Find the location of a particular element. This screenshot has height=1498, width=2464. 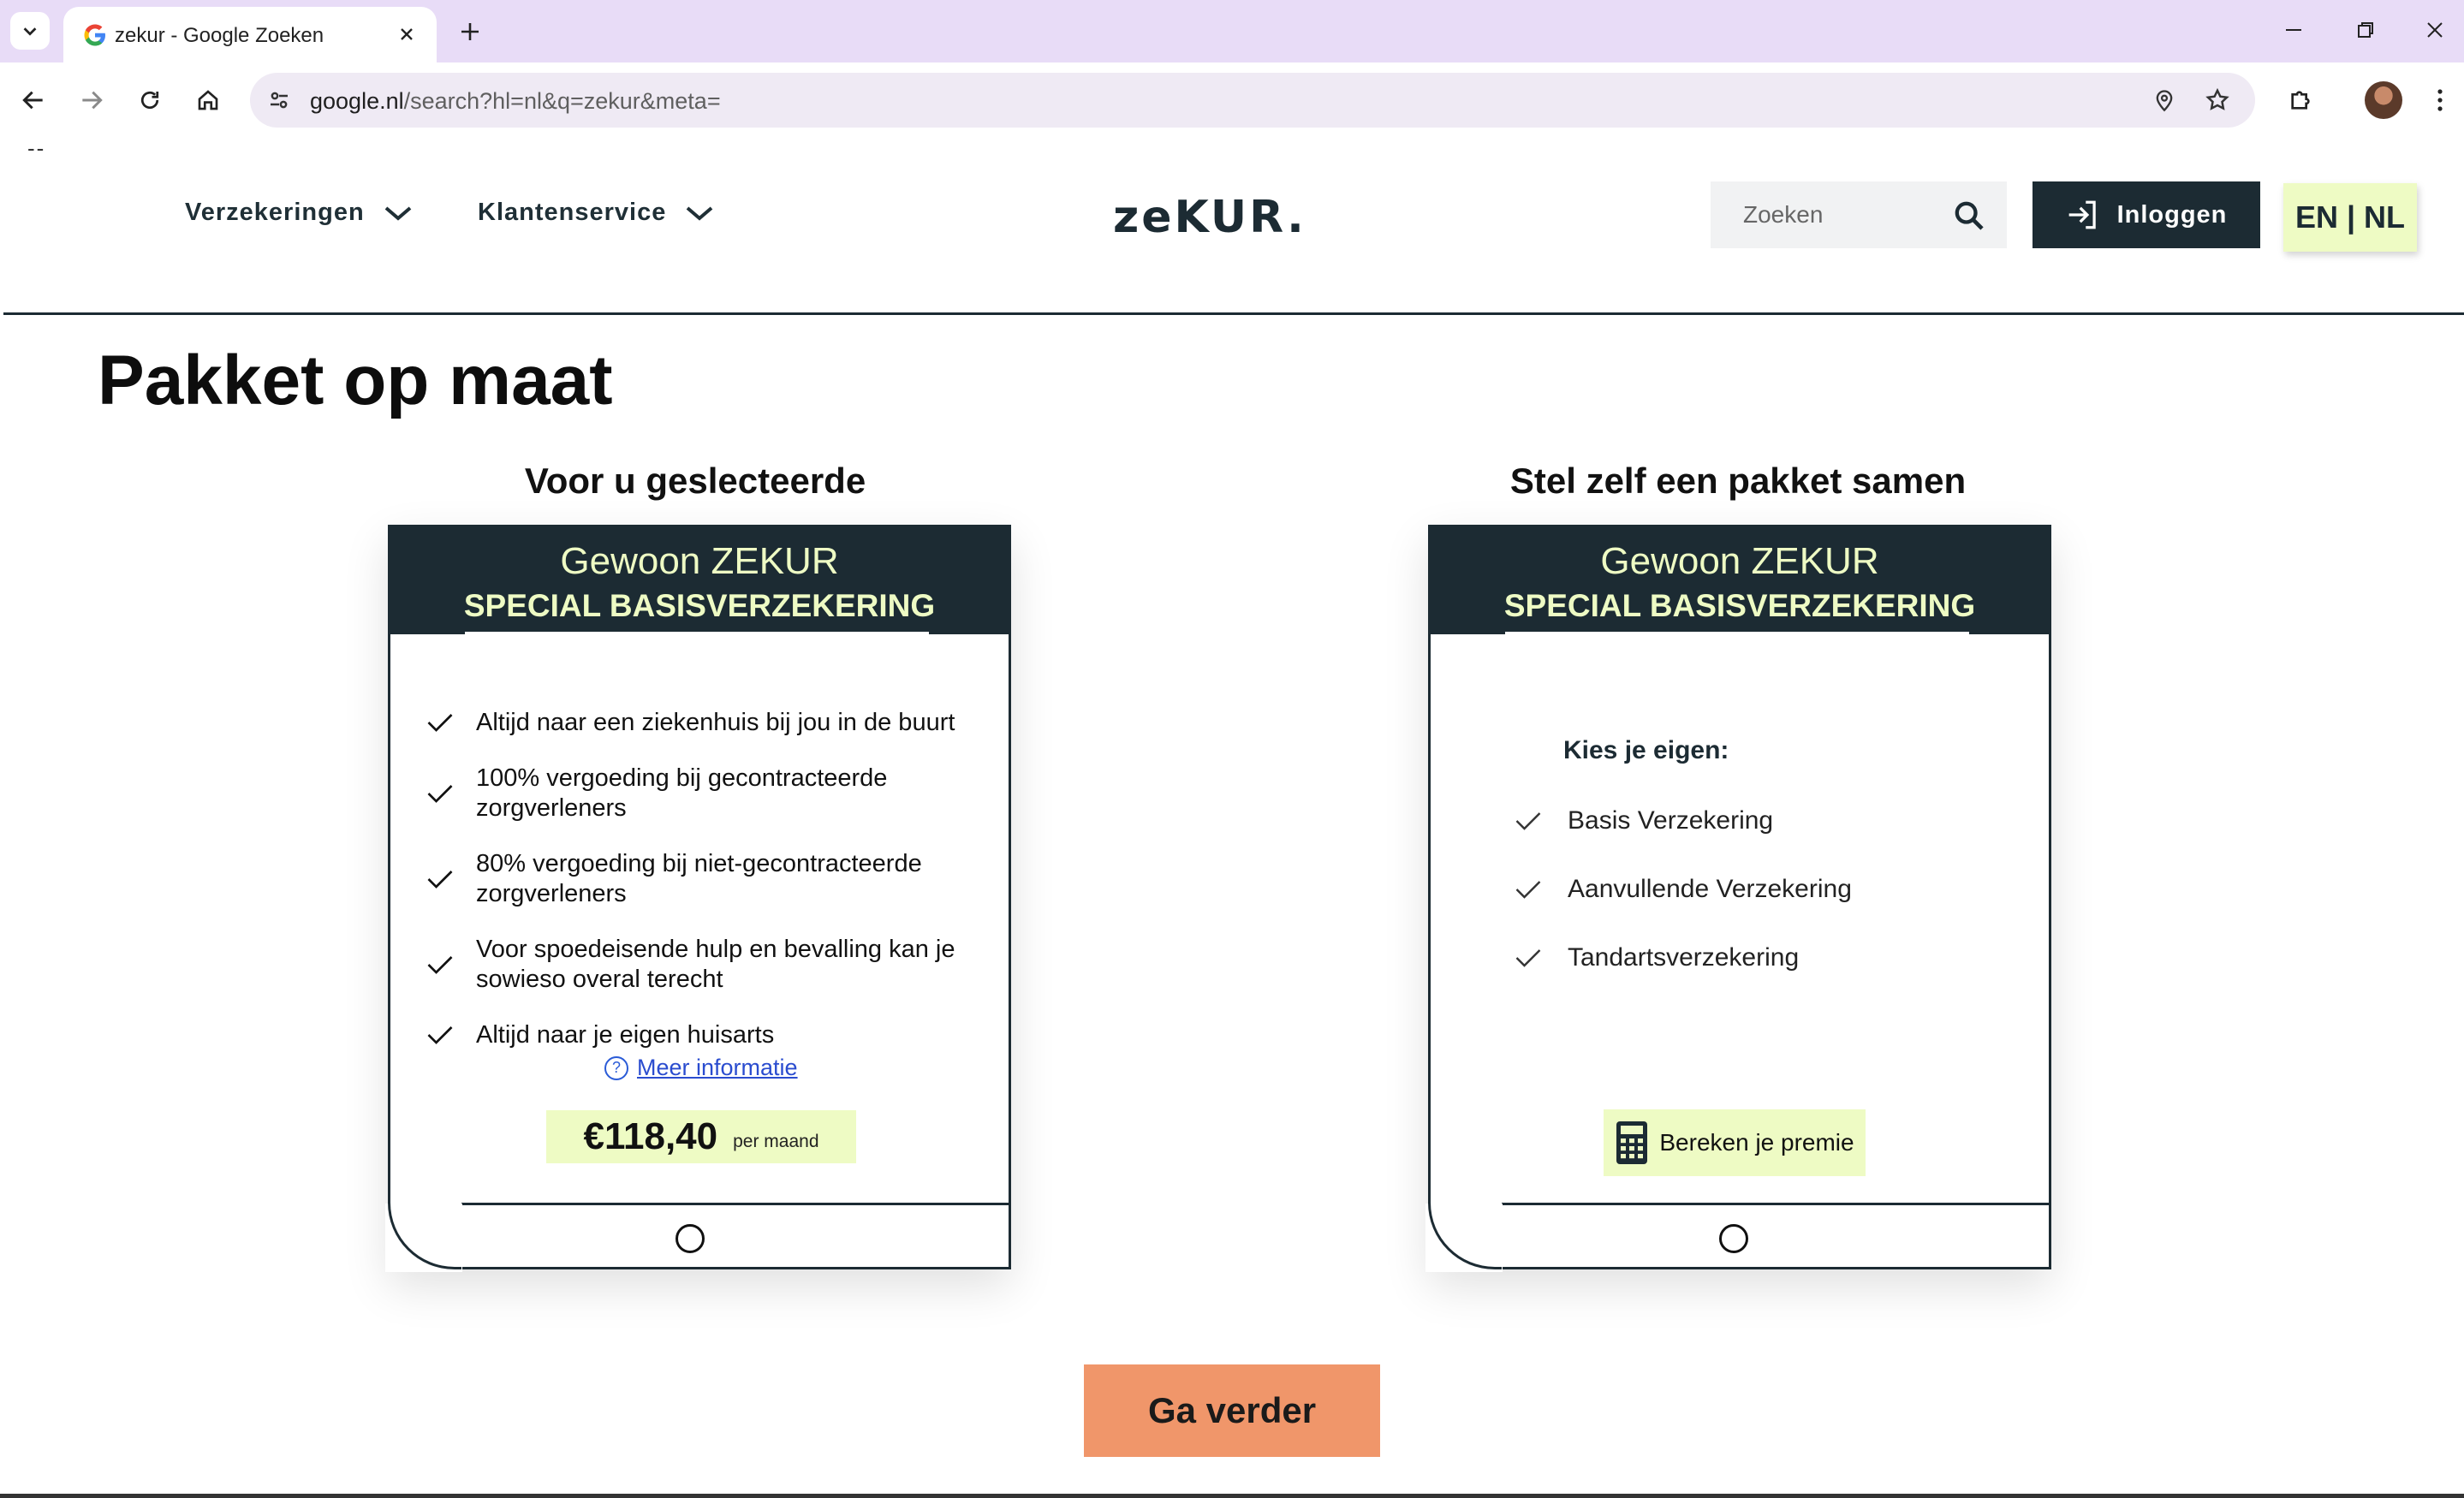

continue-button: Ga verder is located at coordinates (1232, 1410).